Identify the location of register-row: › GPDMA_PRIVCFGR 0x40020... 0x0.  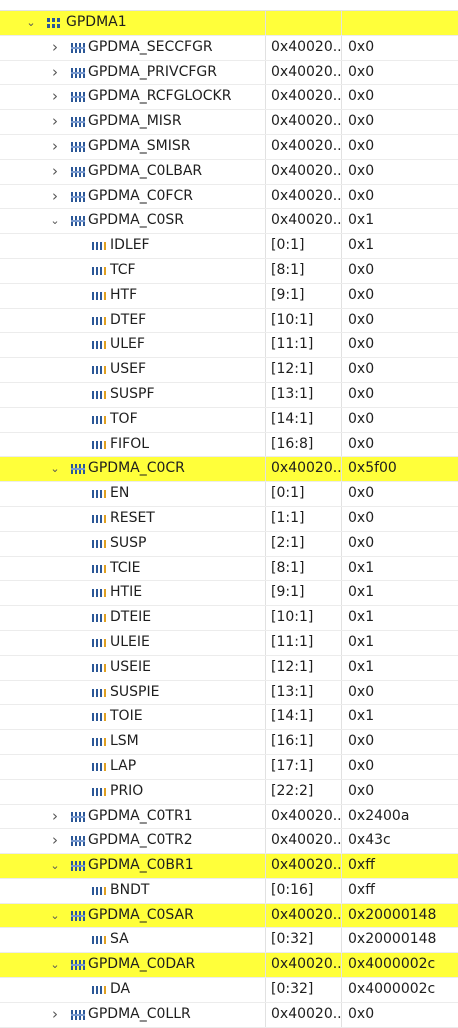
(229, 73).